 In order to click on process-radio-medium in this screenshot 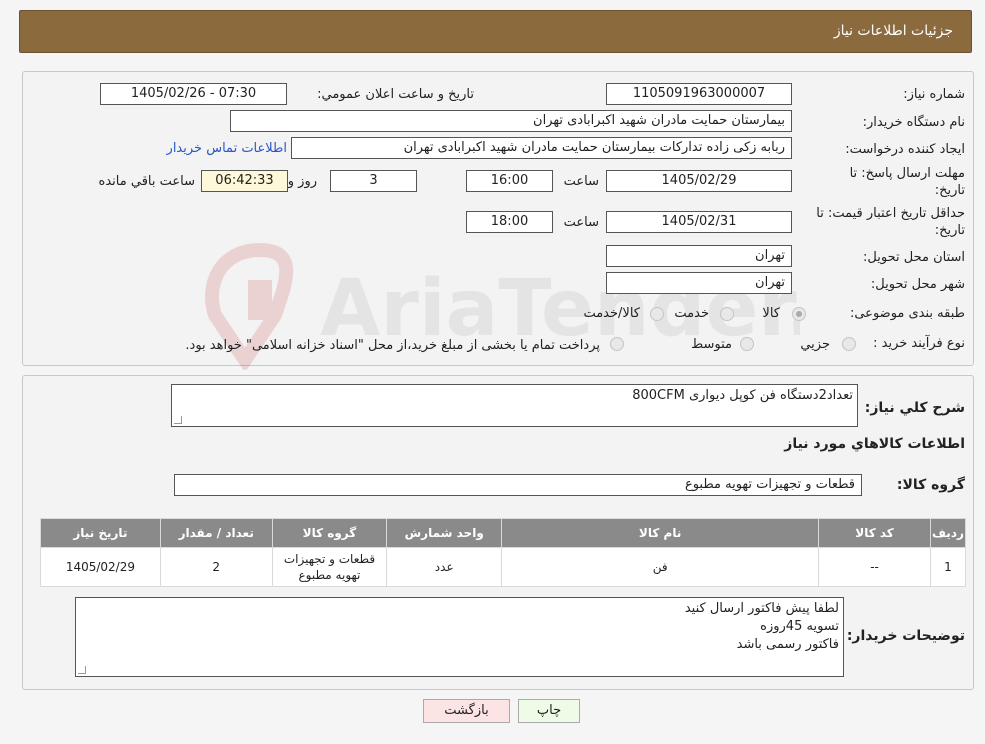, I will do `click(747, 344)`.